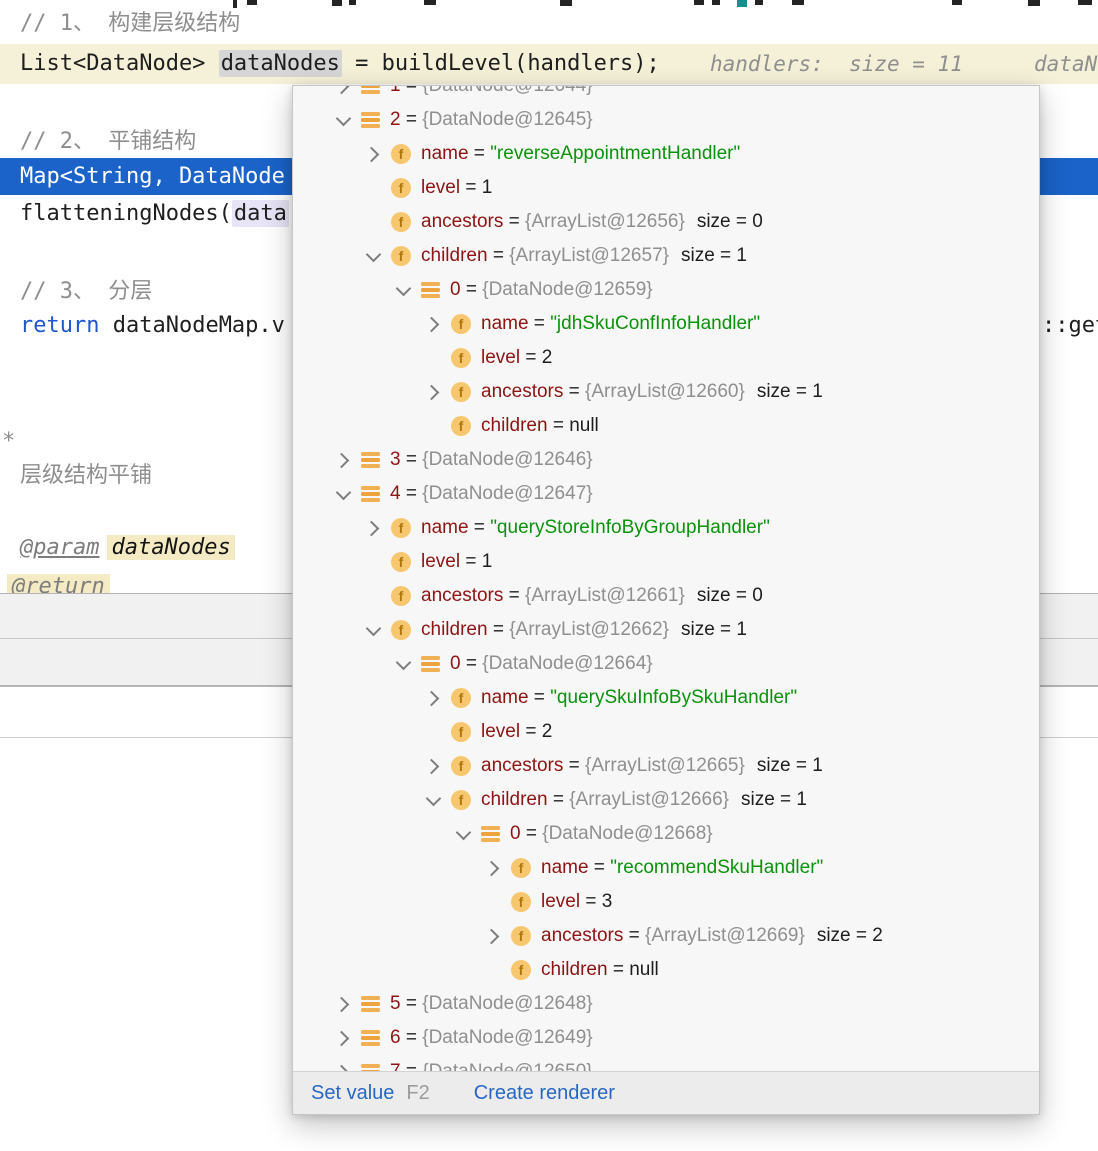  What do you see at coordinates (666, 494) in the screenshot?
I see `tree-row: 4 = {DataNode@12647}` at bounding box center [666, 494].